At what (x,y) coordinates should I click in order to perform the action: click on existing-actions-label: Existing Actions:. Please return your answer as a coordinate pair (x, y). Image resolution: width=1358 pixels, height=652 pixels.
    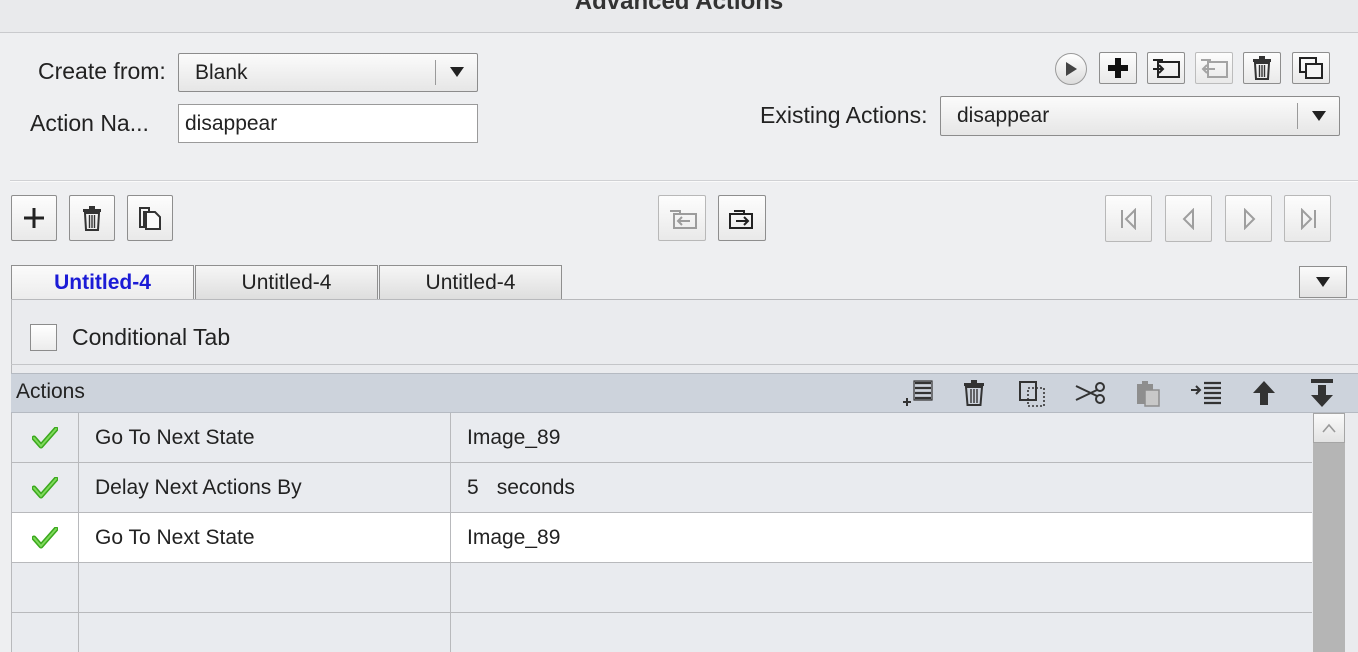
    Looking at the image, I should click on (844, 115).